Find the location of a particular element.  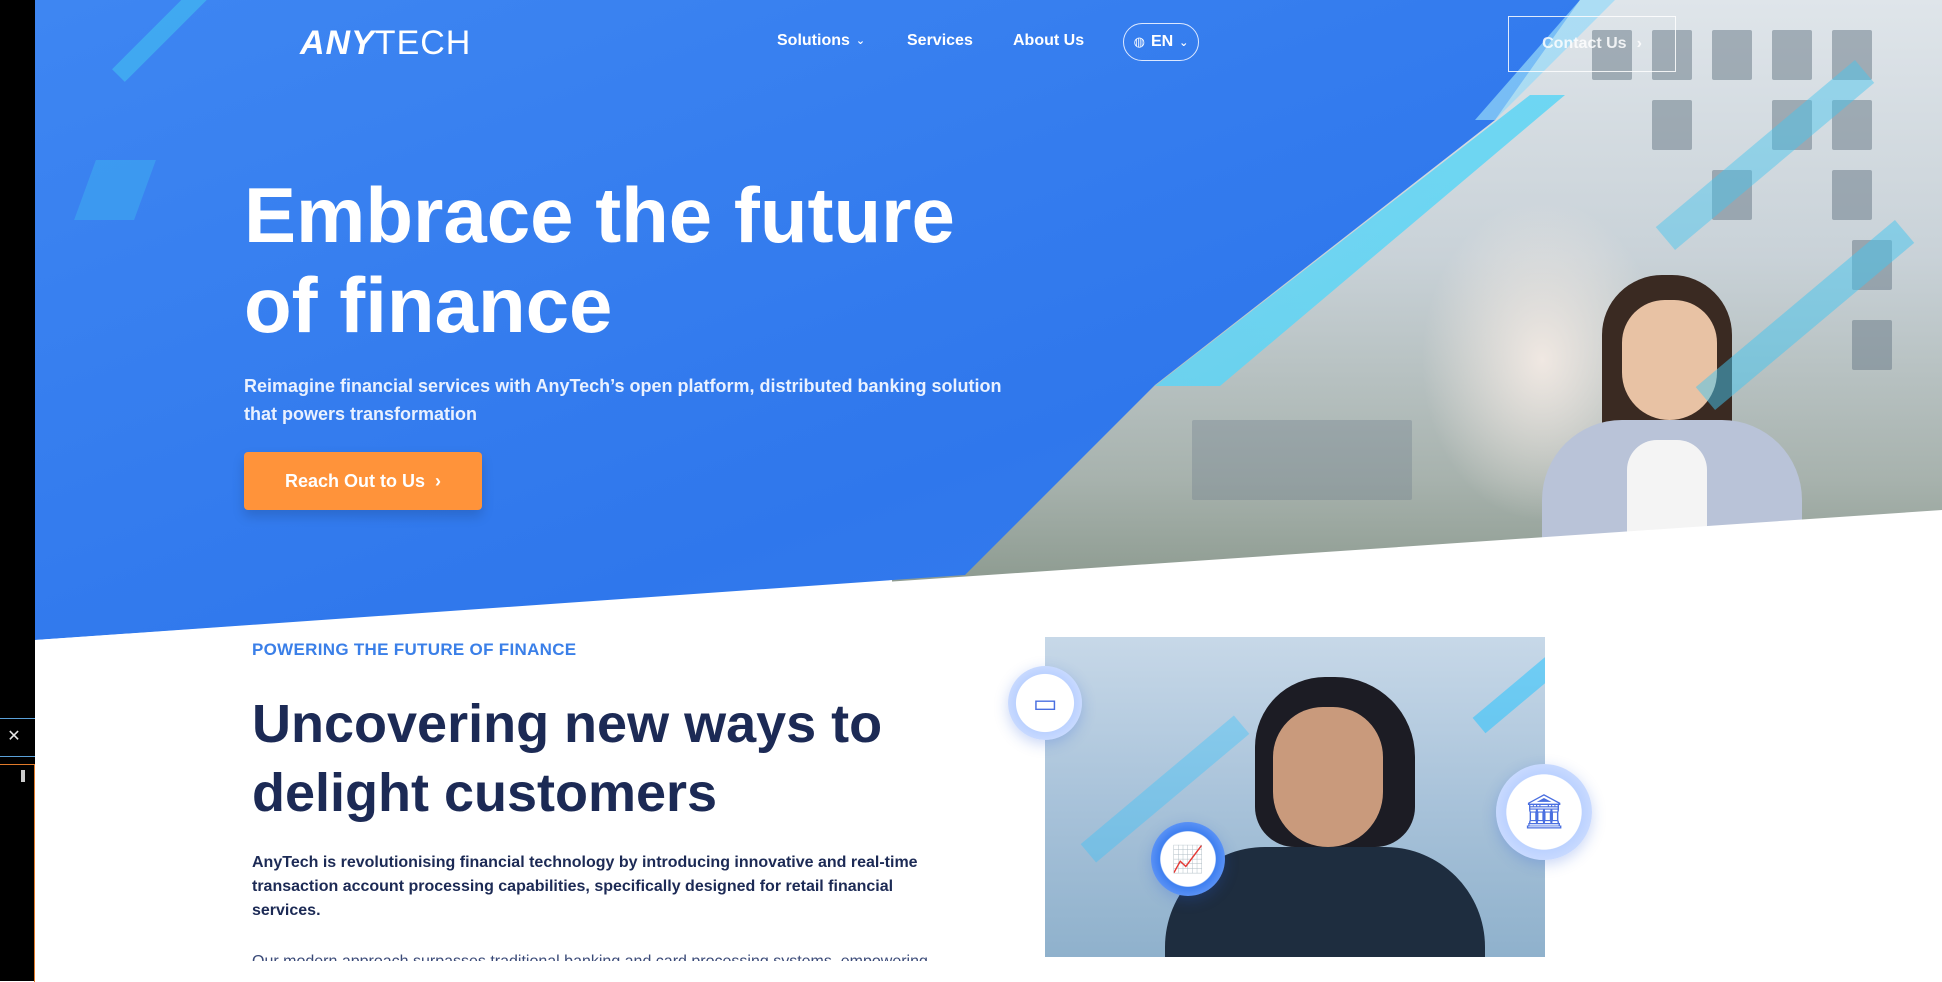

nav-services: Services is located at coordinates (940, 41).